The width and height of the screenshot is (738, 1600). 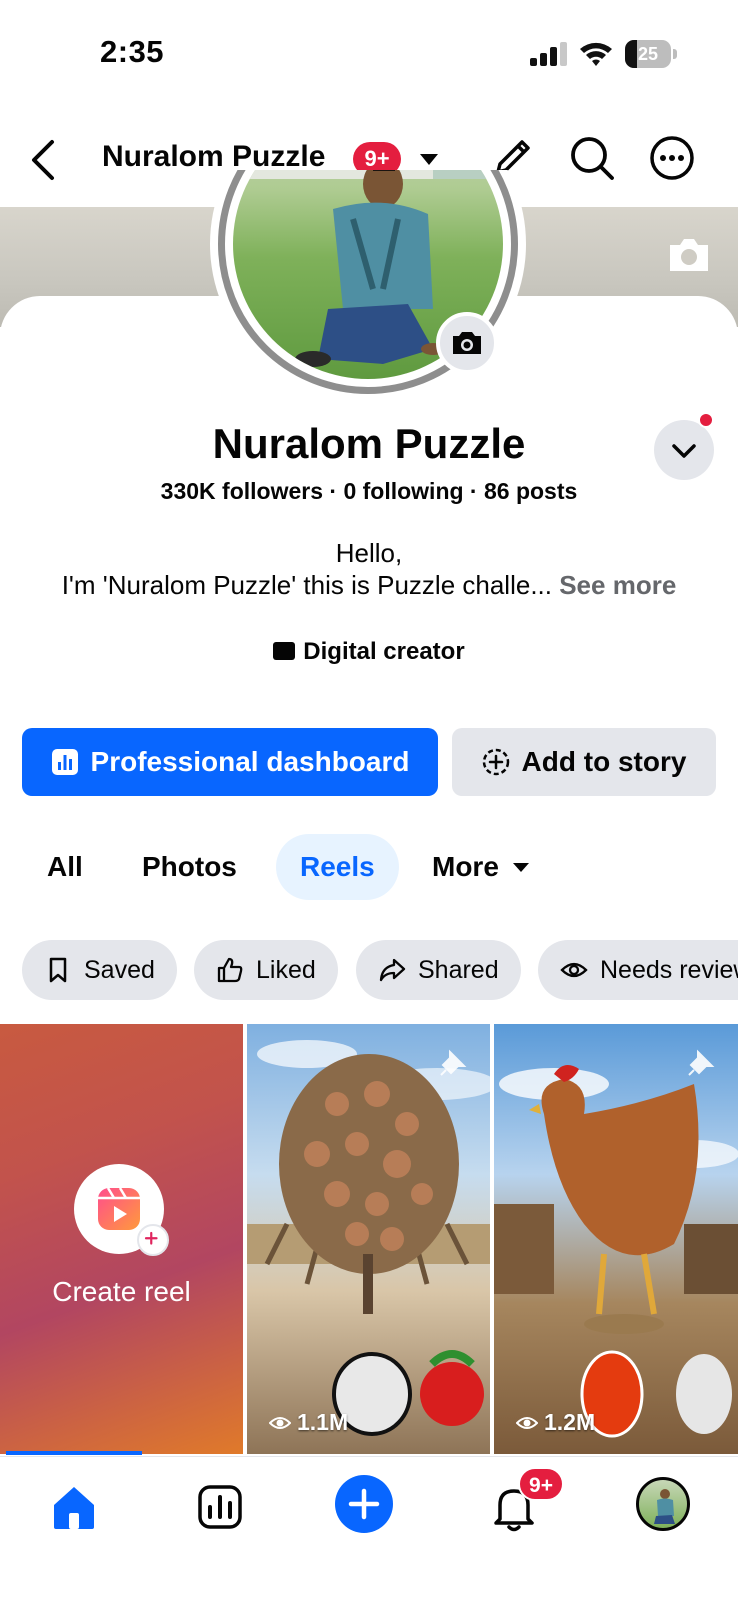 I want to click on bookmark-icon, so click(x=58, y=970).